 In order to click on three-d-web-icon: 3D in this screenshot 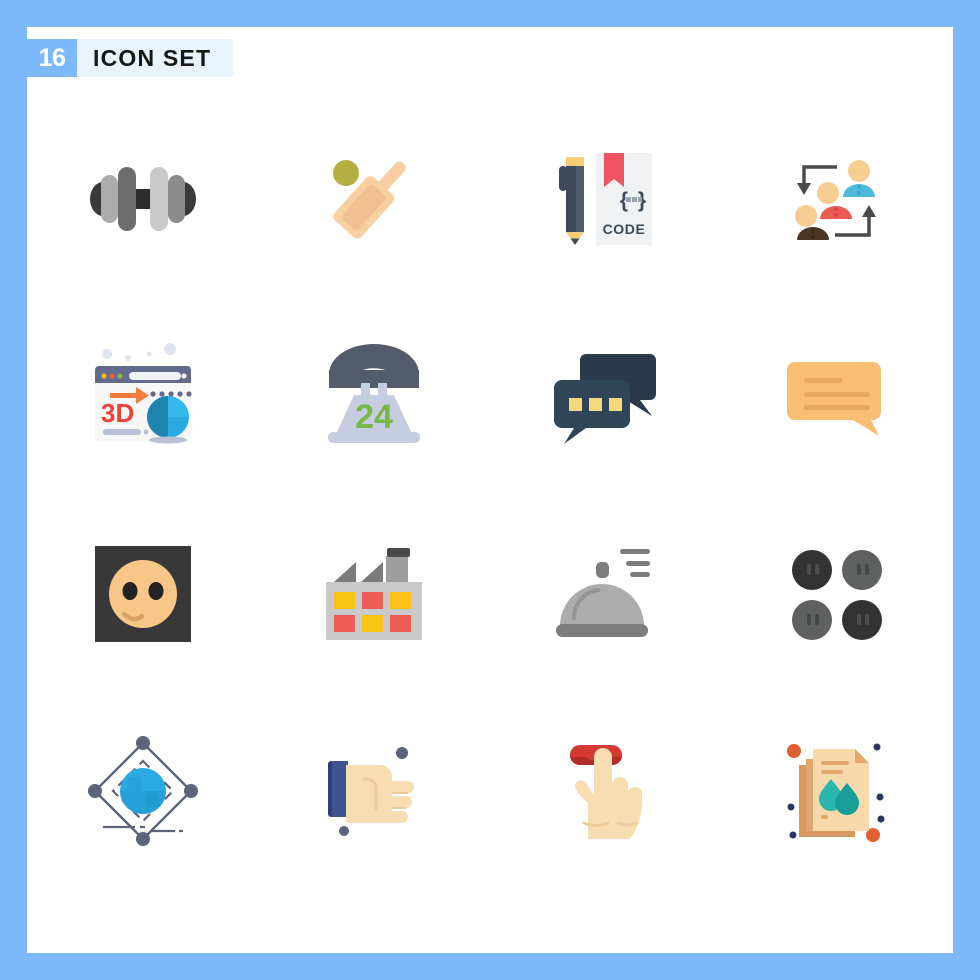, I will do `click(143, 396)`.